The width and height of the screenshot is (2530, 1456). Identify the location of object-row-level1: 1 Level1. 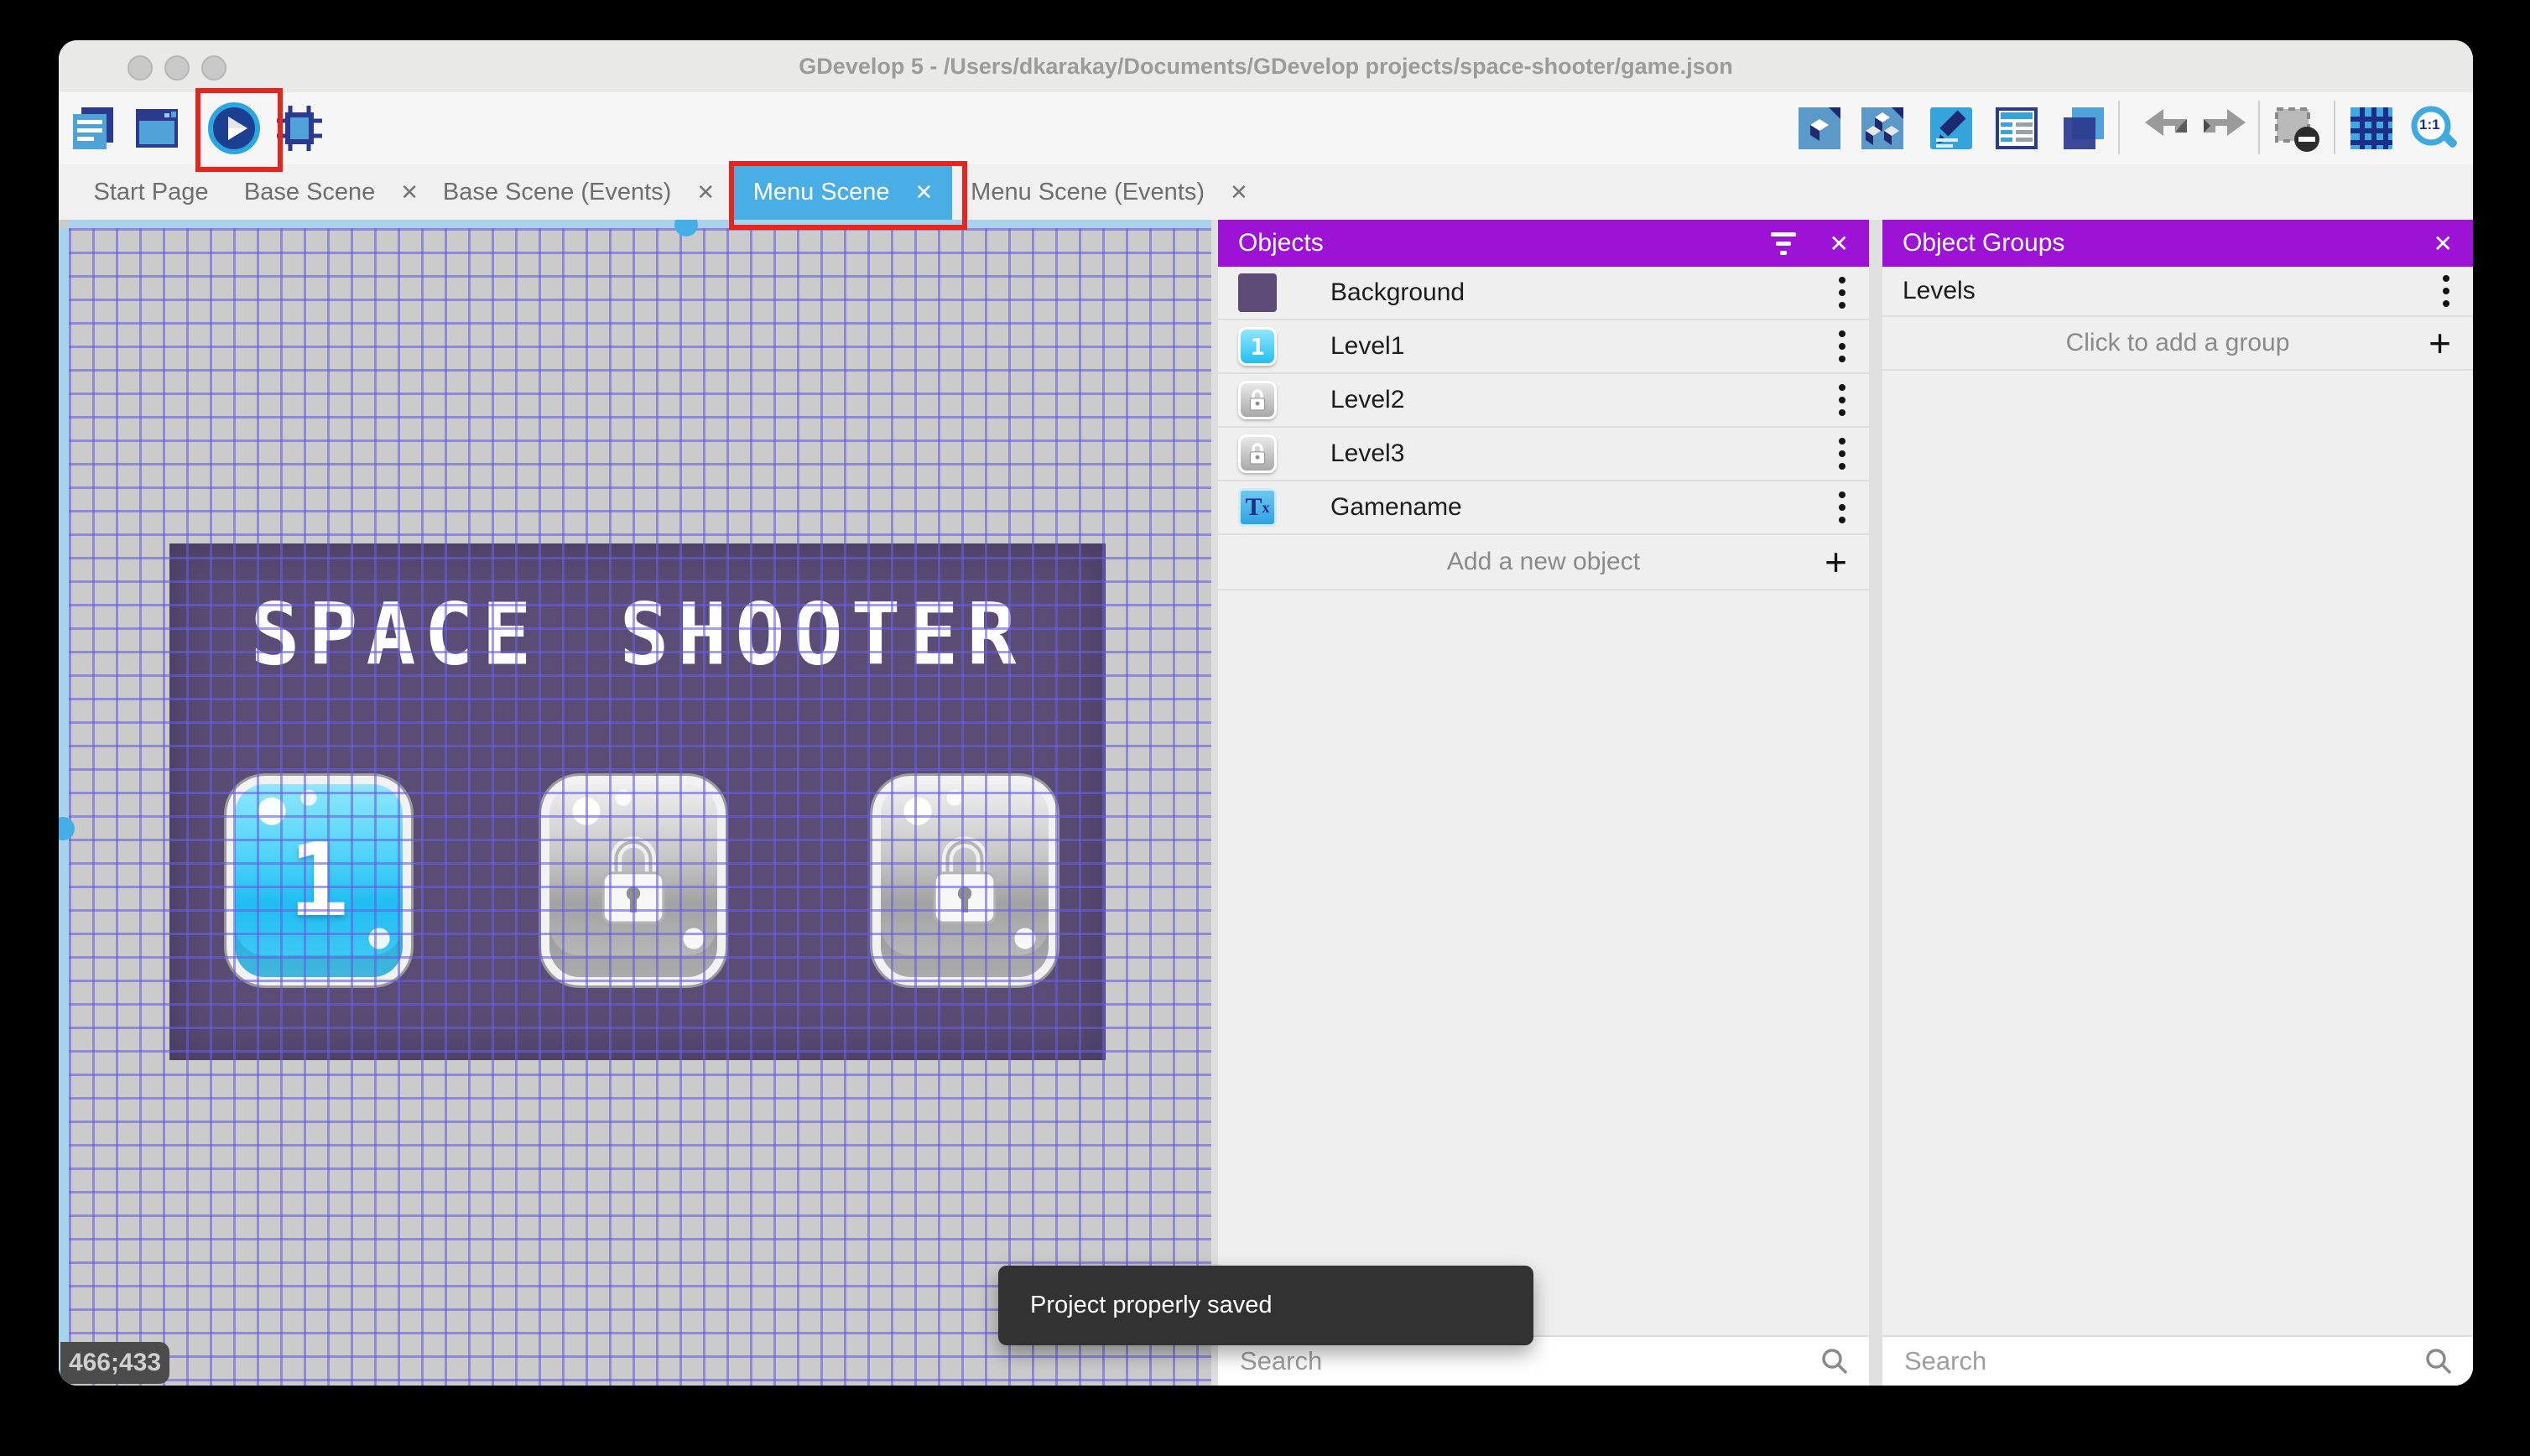
(1543, 347).